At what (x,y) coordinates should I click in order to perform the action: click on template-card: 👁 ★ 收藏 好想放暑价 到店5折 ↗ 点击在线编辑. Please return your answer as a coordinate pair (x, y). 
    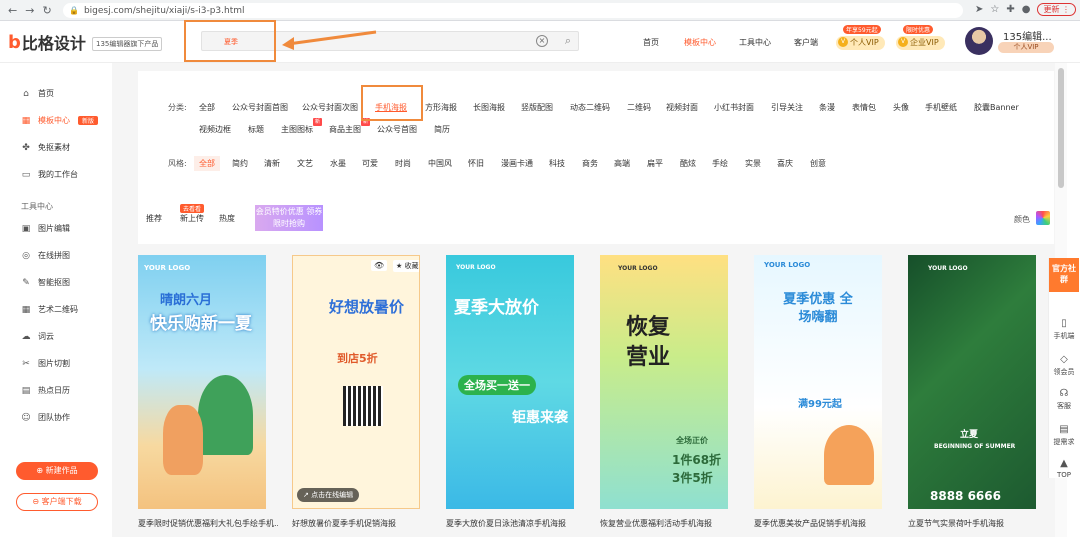
    Looking at the image, I should click on (356, 382).